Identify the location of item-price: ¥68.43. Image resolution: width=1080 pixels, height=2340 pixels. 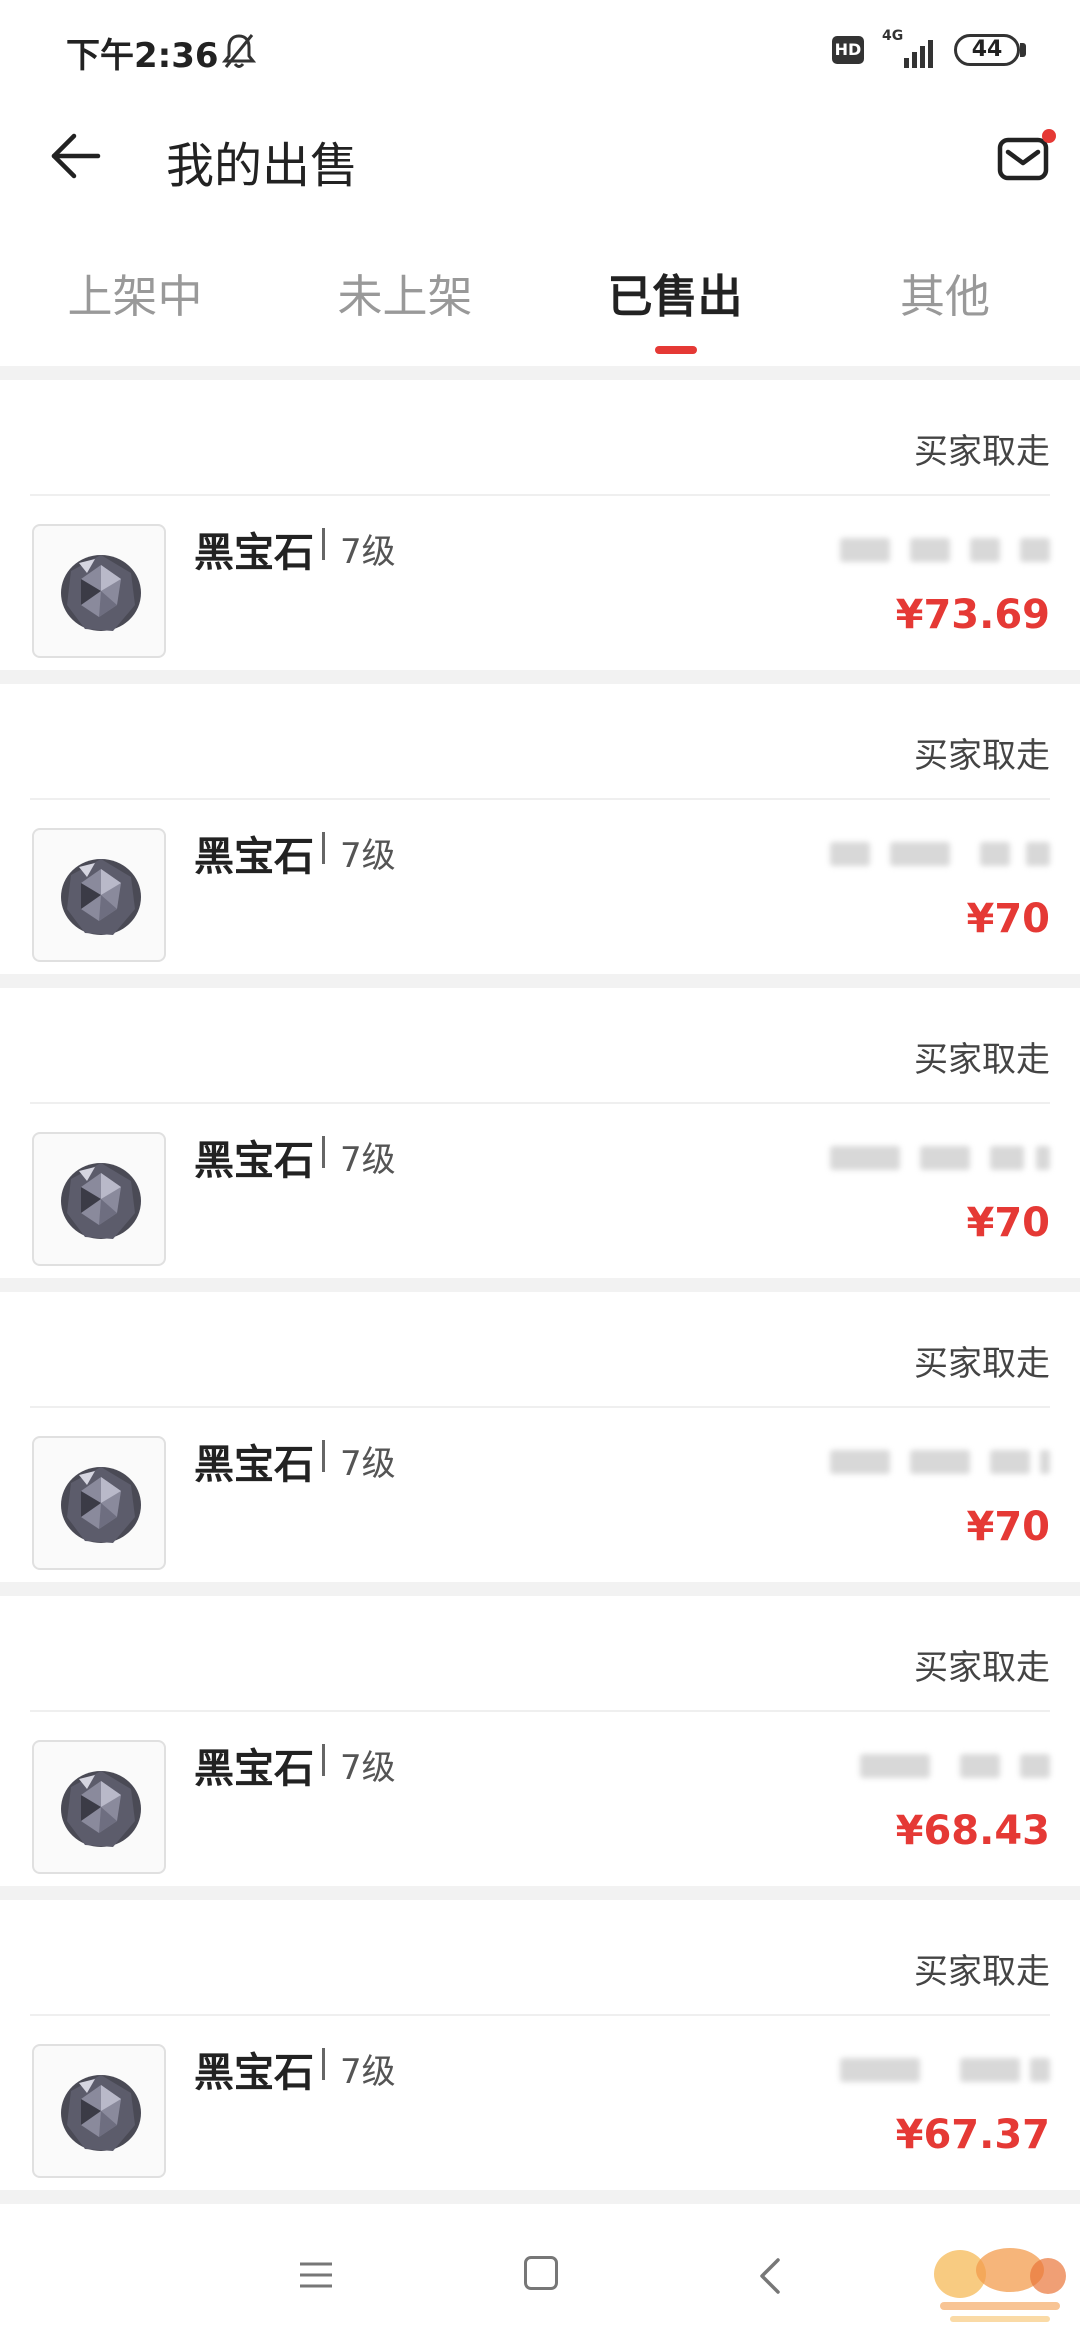
(972, 1831).